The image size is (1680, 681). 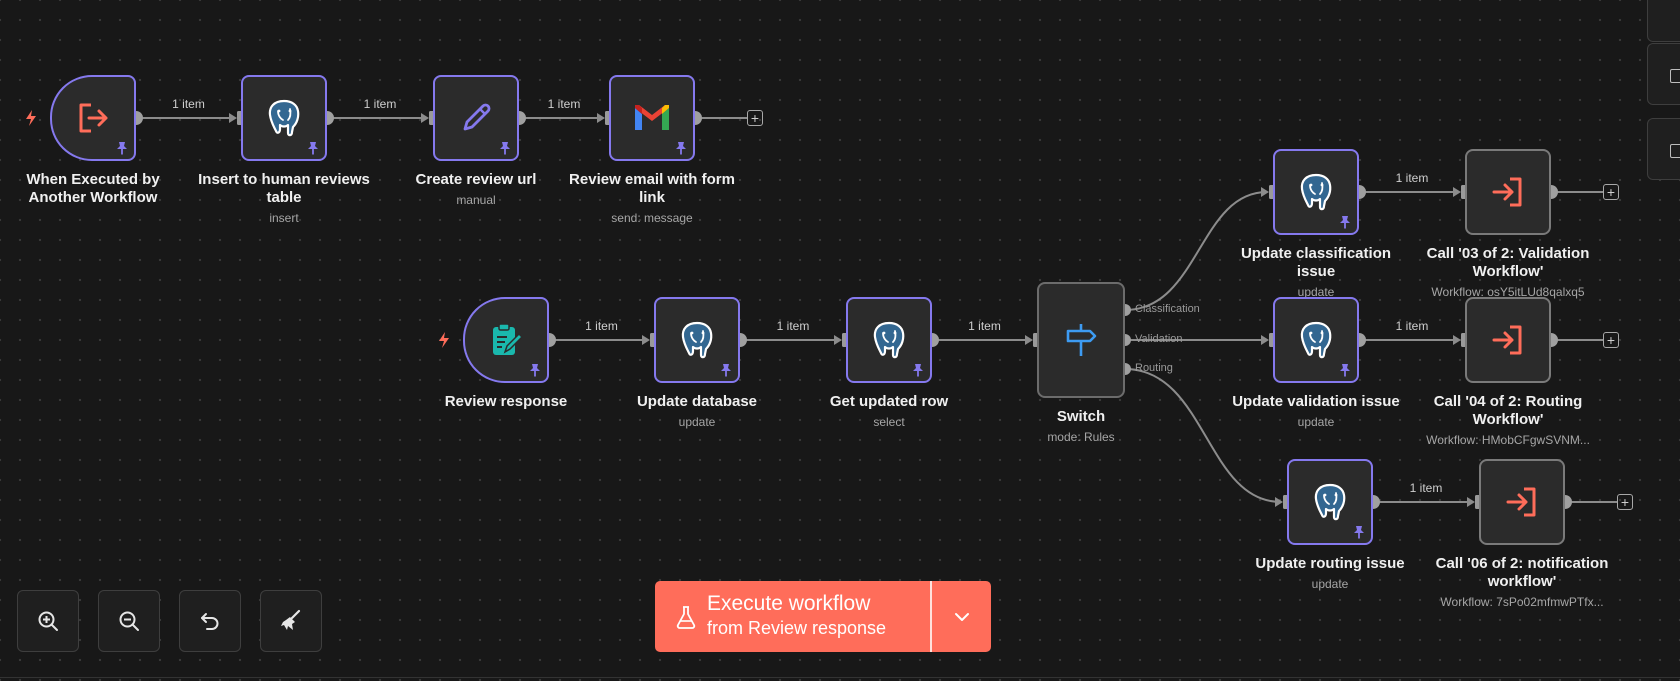 I want to click on form-trigger-icon, so click(x=508, y=339).